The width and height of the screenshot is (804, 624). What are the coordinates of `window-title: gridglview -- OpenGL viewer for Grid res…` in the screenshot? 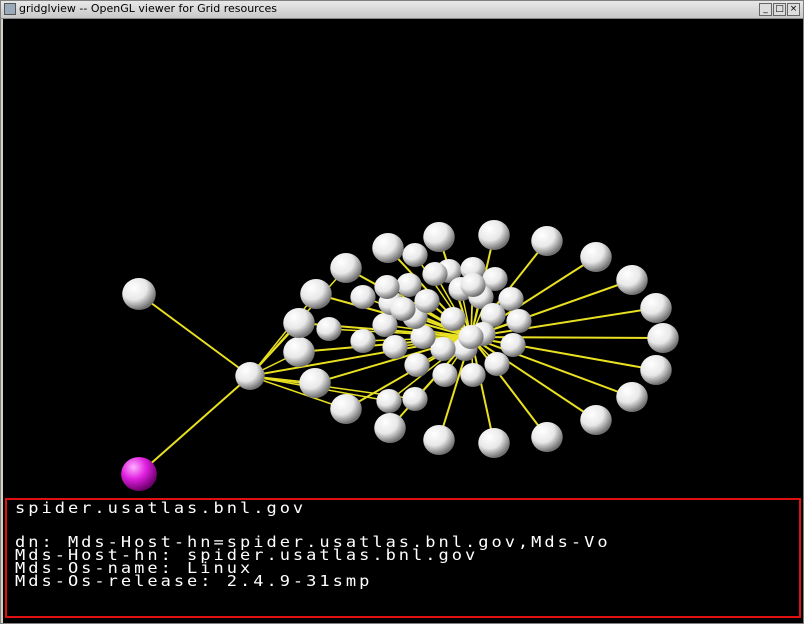 It's located at (148, 8).